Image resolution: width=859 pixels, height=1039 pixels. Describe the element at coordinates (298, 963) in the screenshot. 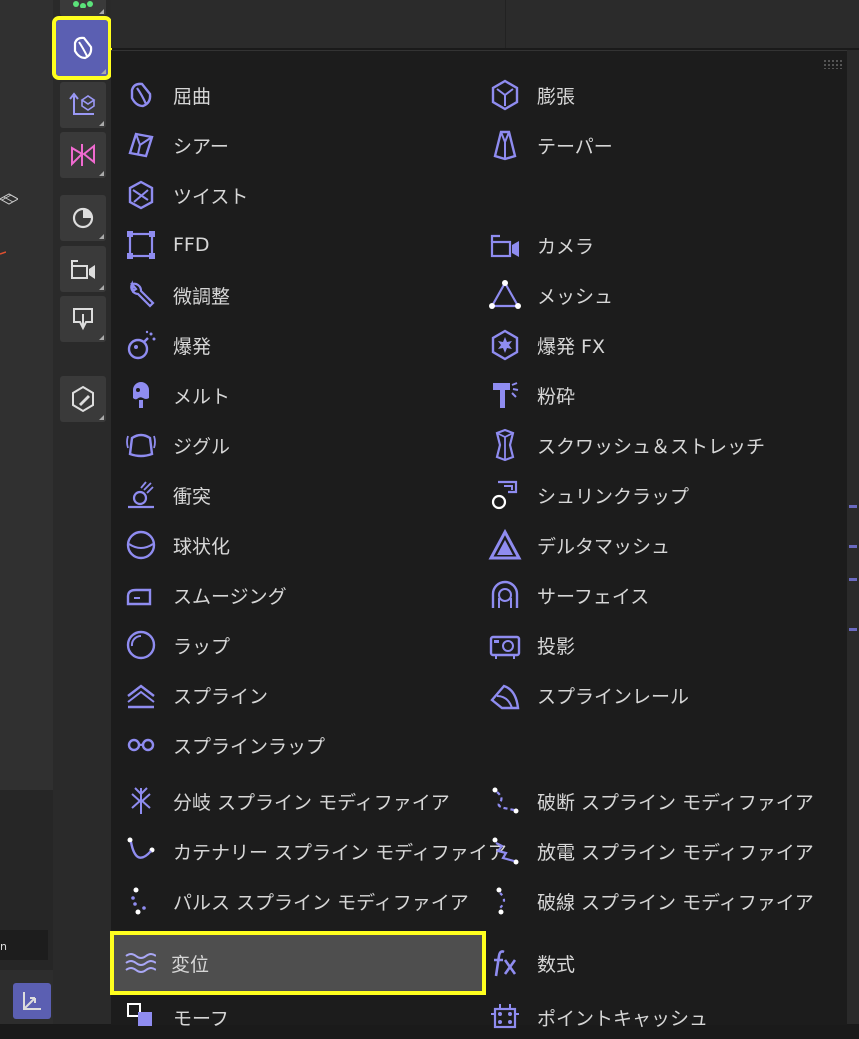

I see `menu-item-displace: 変位` at that location.